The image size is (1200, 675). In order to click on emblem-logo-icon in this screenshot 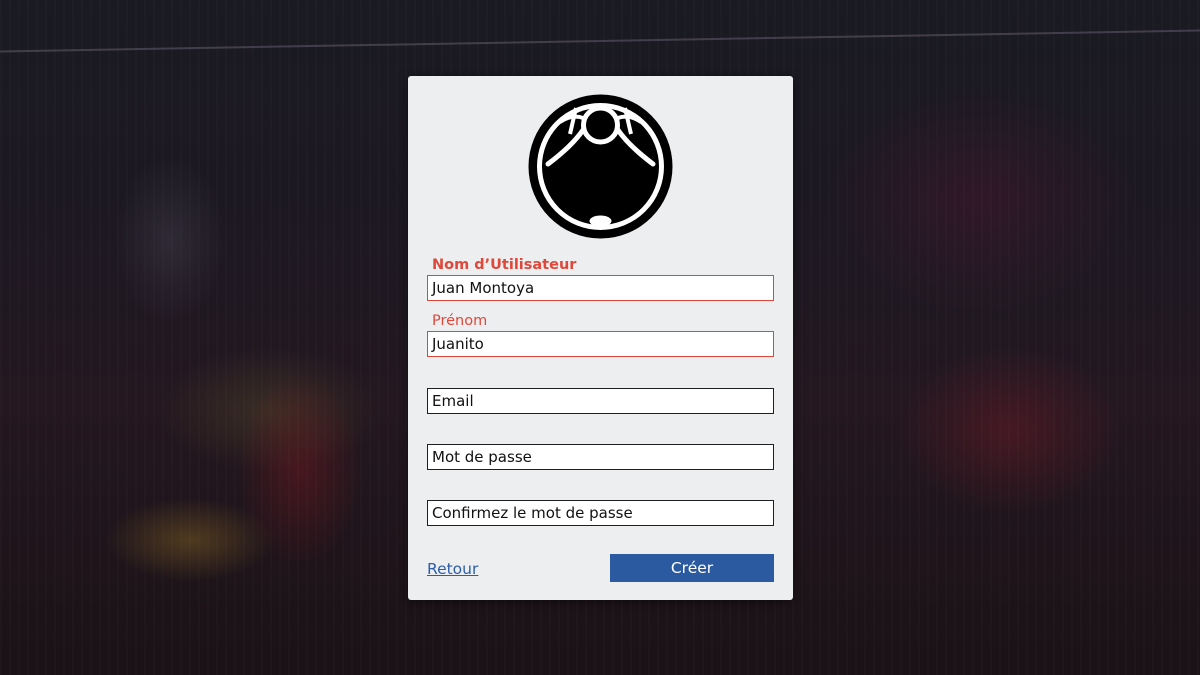, I will do `click(600, 166)`.